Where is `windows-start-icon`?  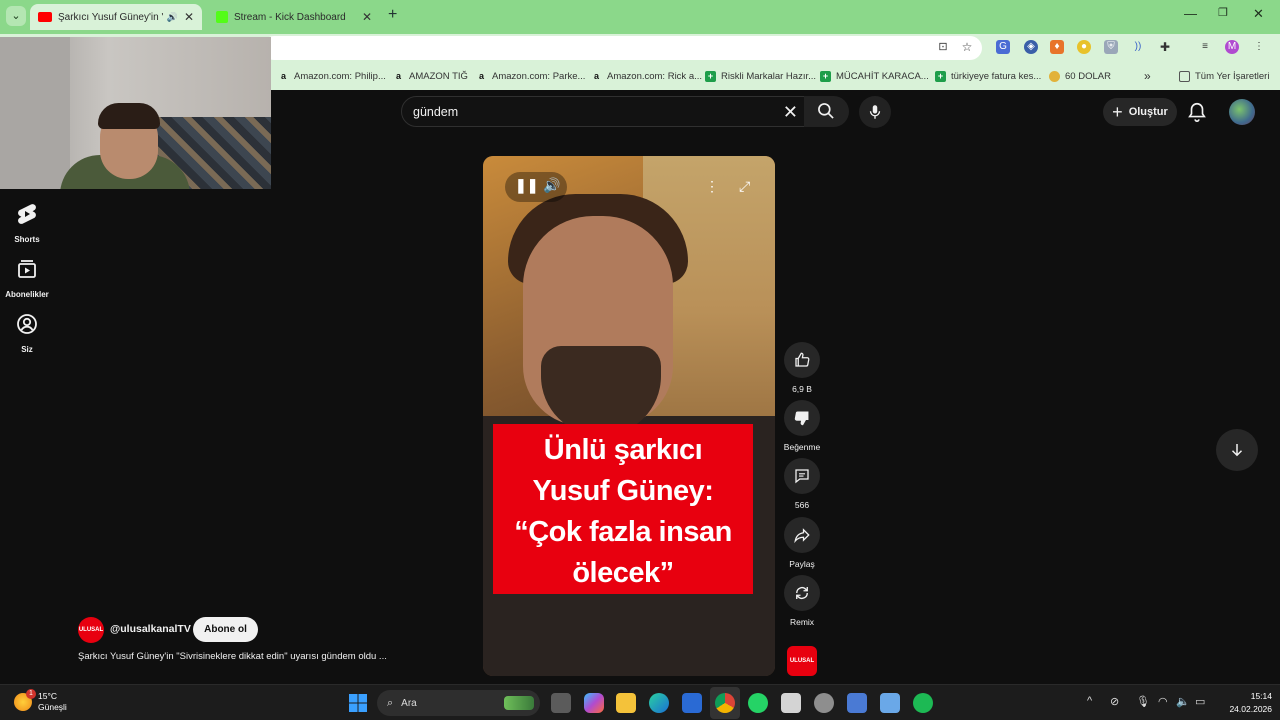 windows-start-icon is located at coordinates (358, 703).